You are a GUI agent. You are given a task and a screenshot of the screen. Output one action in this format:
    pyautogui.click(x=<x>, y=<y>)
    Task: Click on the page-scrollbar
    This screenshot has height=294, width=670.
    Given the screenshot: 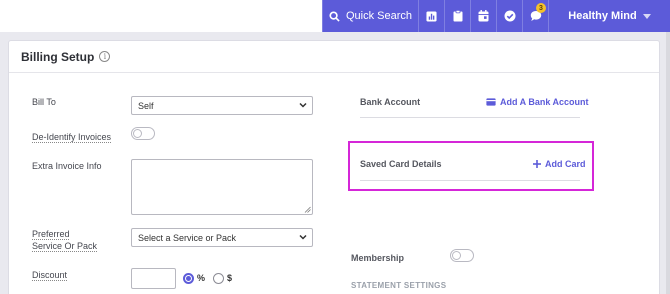 What is the action you would take?
    pyautogui.click(x=668, y=163)
    